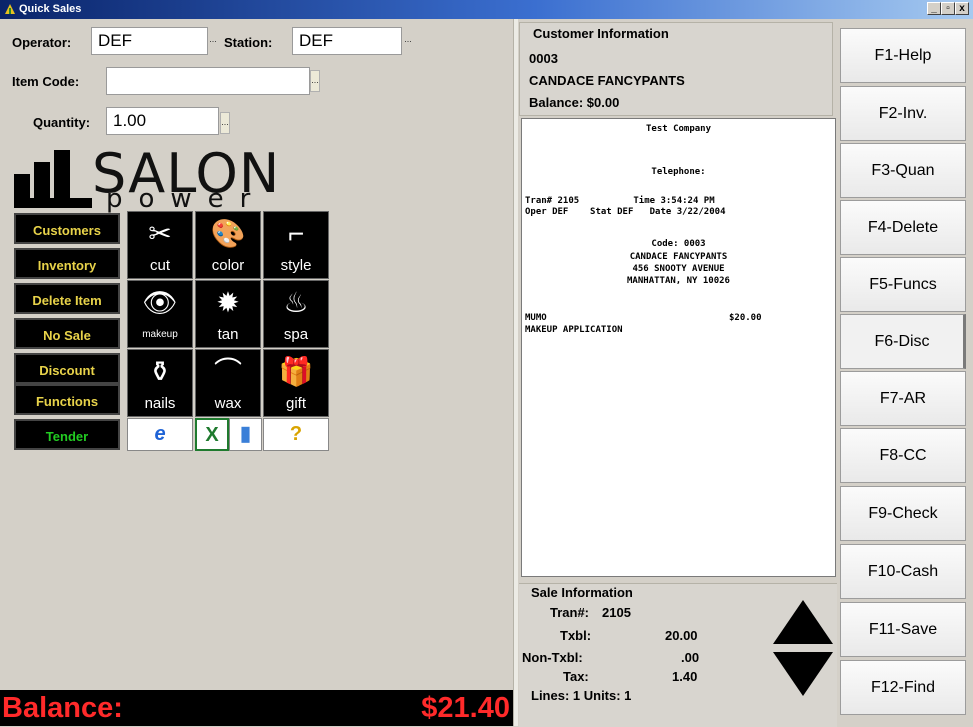 The width and height of the screenshot is (973, 727). What do you see at coordinates (67, 228) in the screenshot?
I see `customers-button: Customers` at bounding box center [67, 228].